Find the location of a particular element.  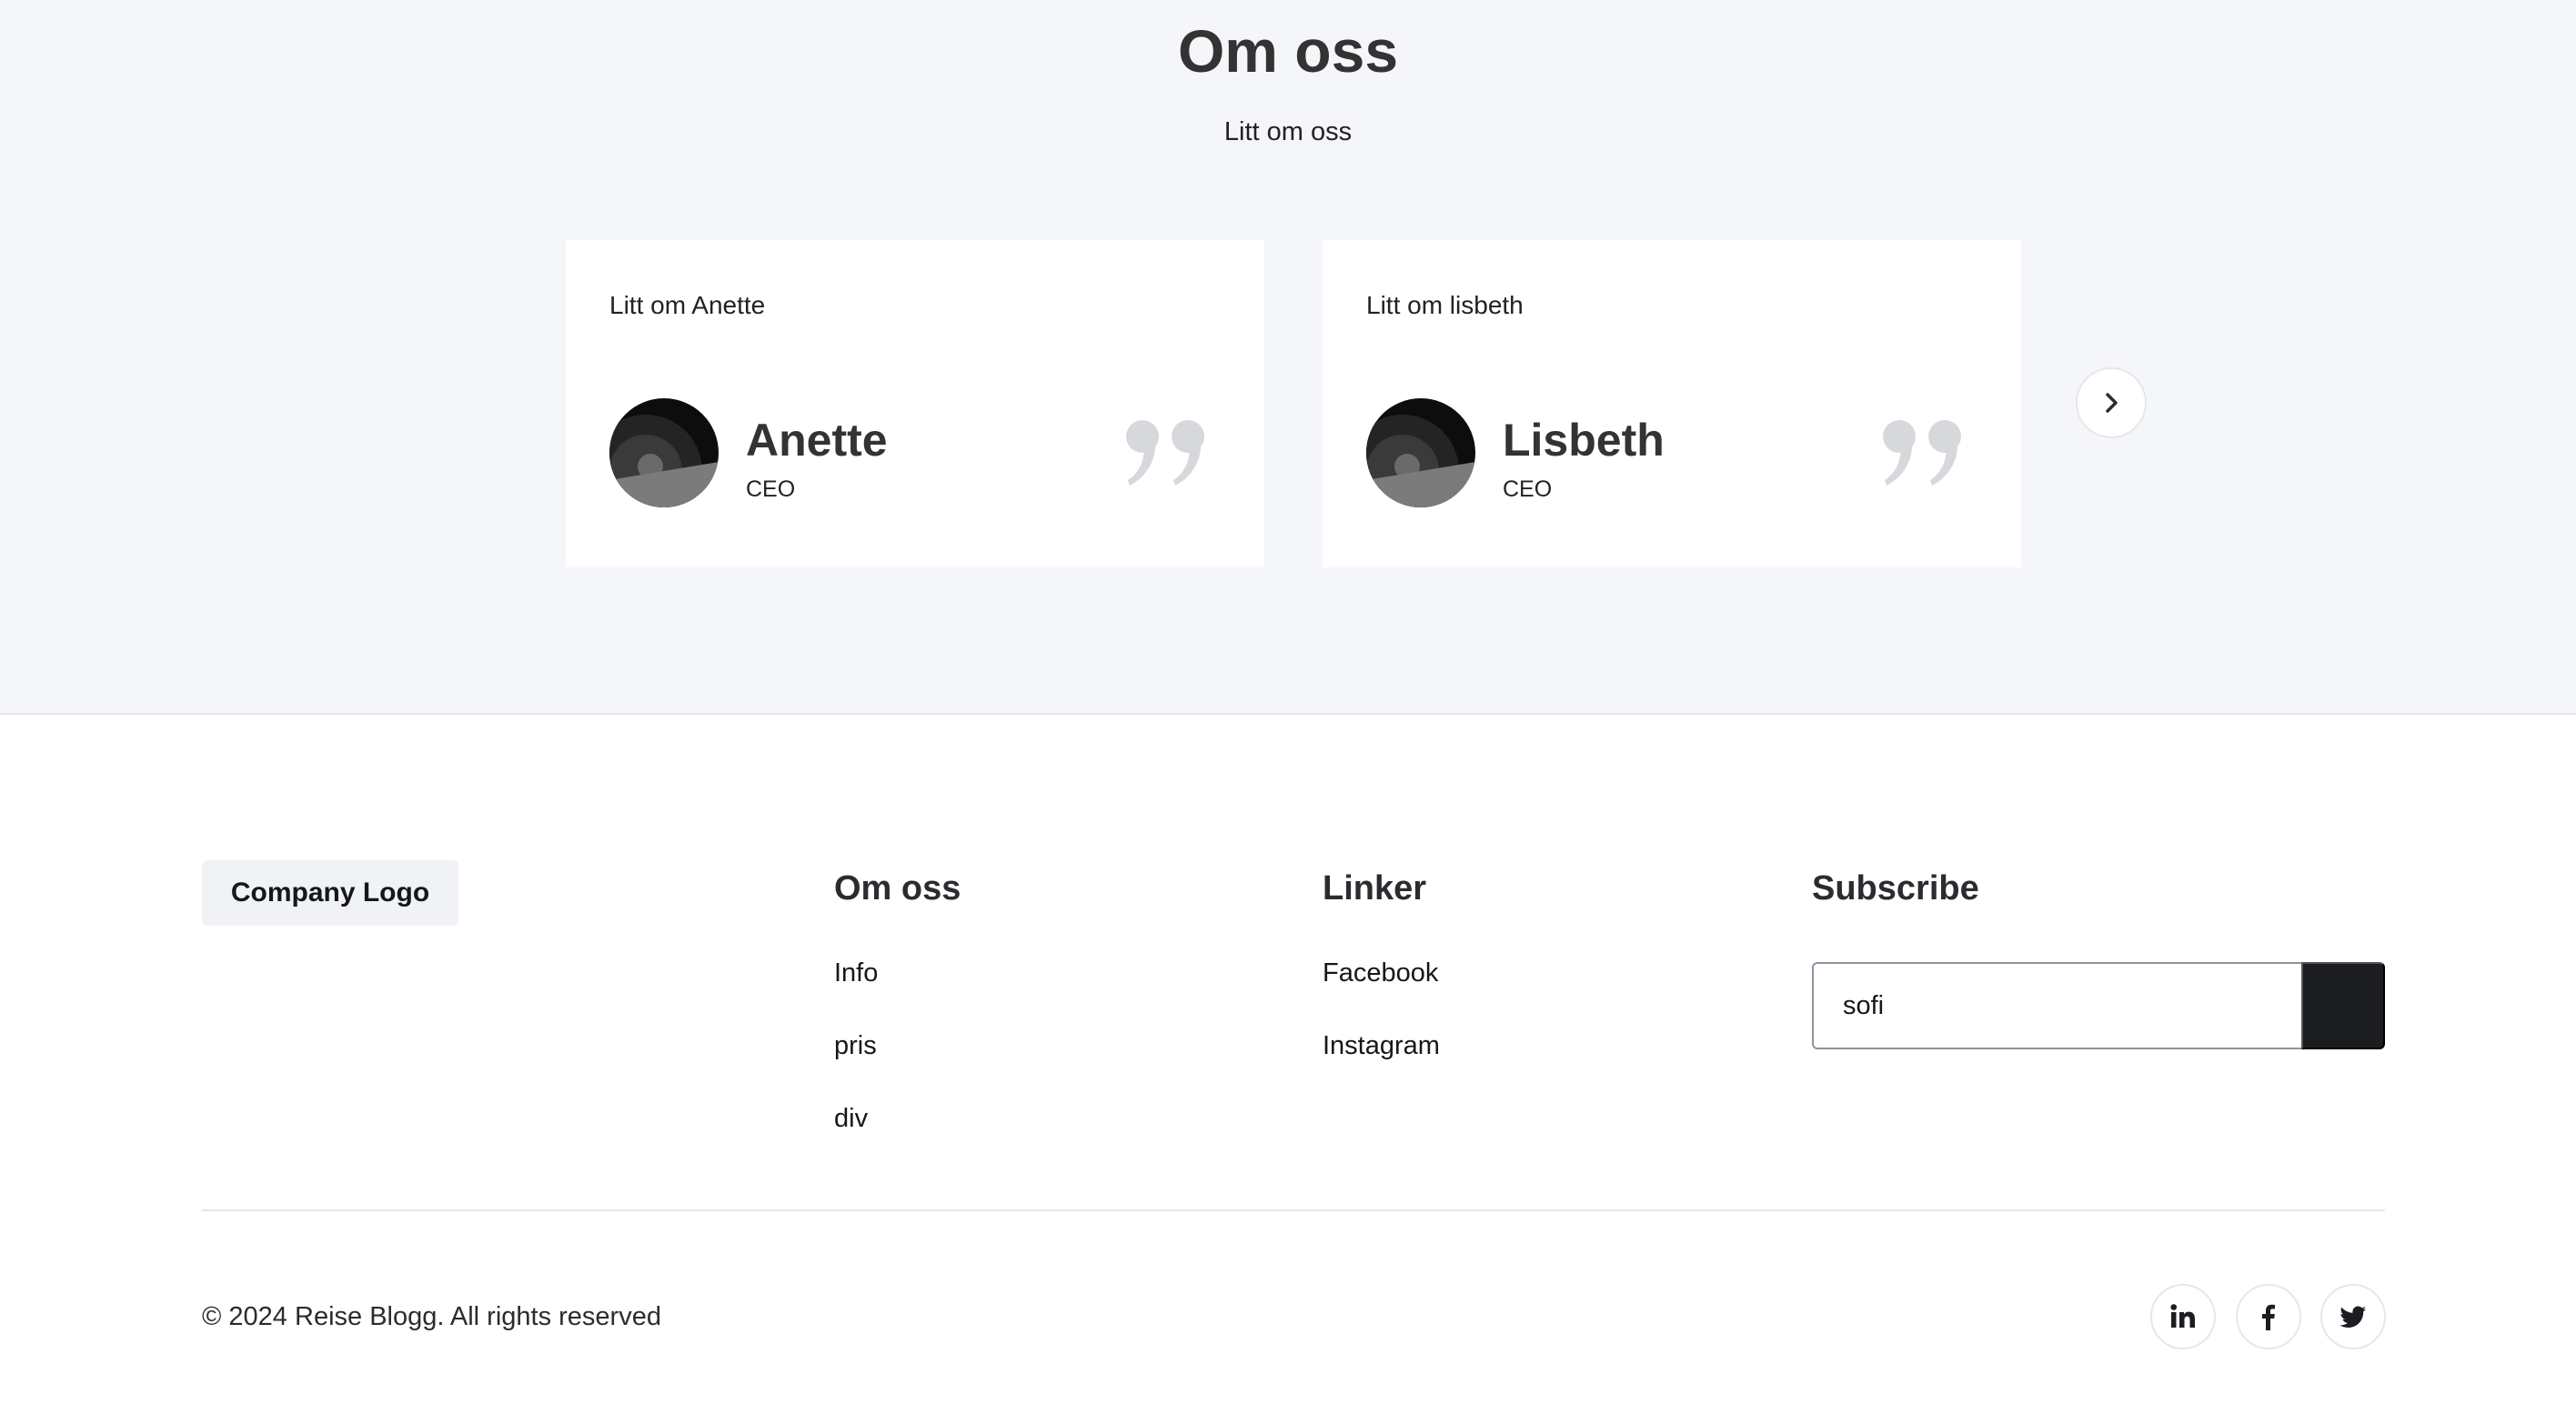

person-name: Lisbeth is located at coordinates (1584, 440).